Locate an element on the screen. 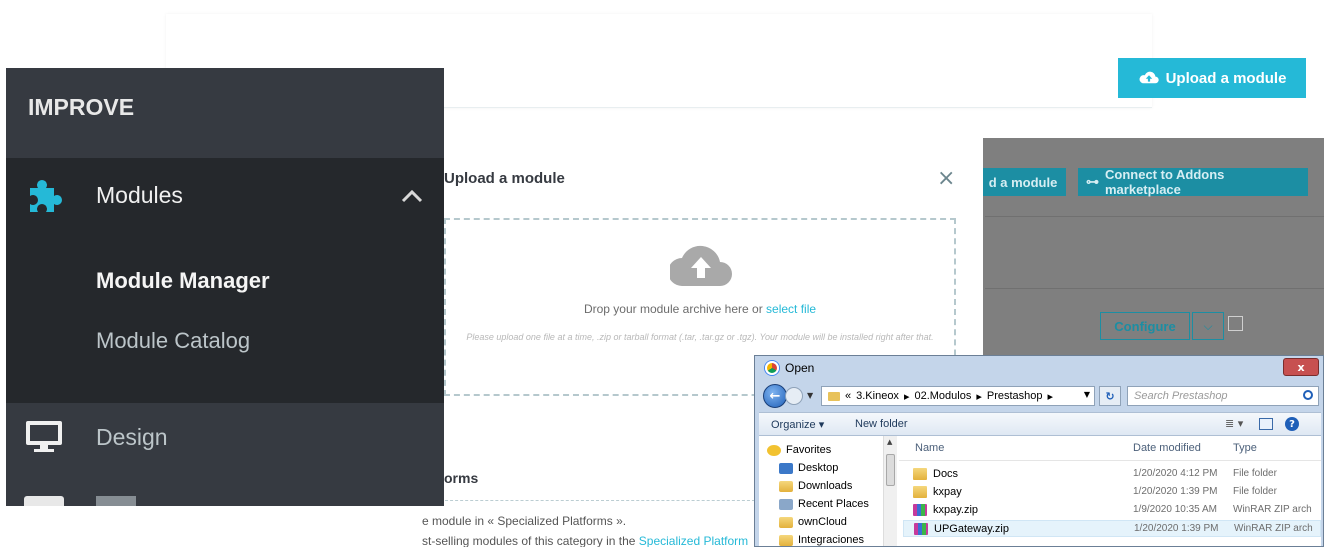 The height and width of the screenshot is (547, 1324). nav-recent-places: Recent Places is located at coordinates (824, 504).